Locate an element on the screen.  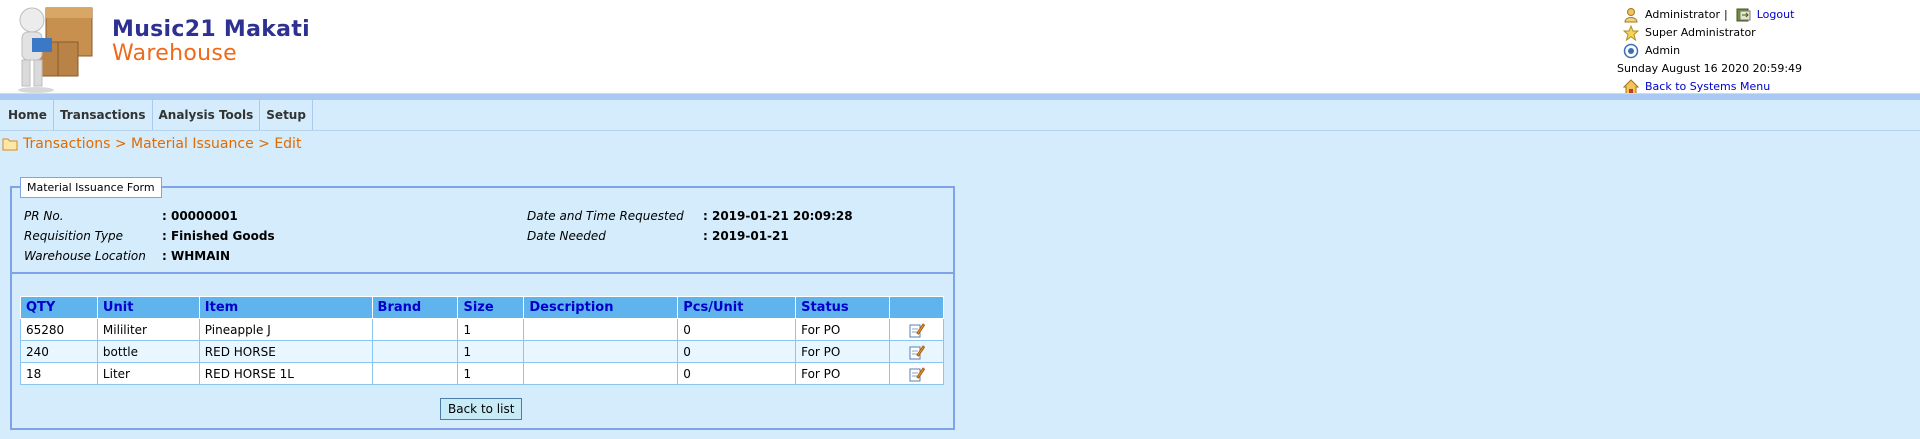
col-brand: Brand is located at coordinates (415, 307).